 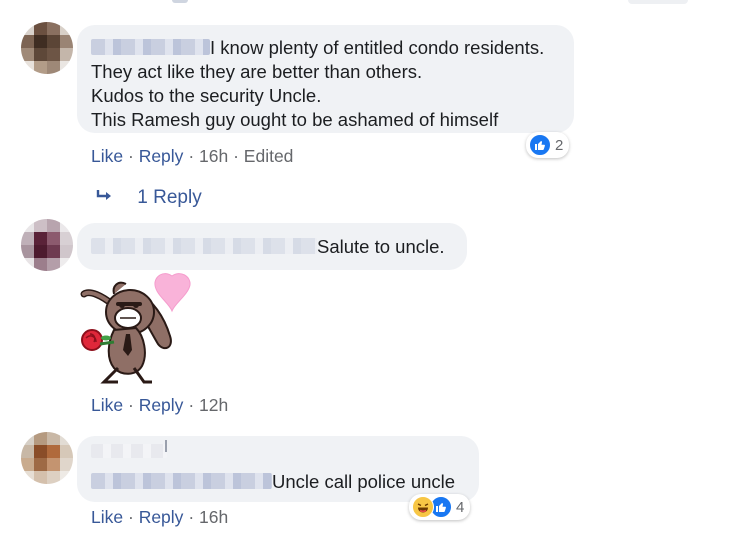 What do you see at coordinates (559, 145) in the screenshot?
I see `reaction-count: 2` at bounding box center [559, 145].